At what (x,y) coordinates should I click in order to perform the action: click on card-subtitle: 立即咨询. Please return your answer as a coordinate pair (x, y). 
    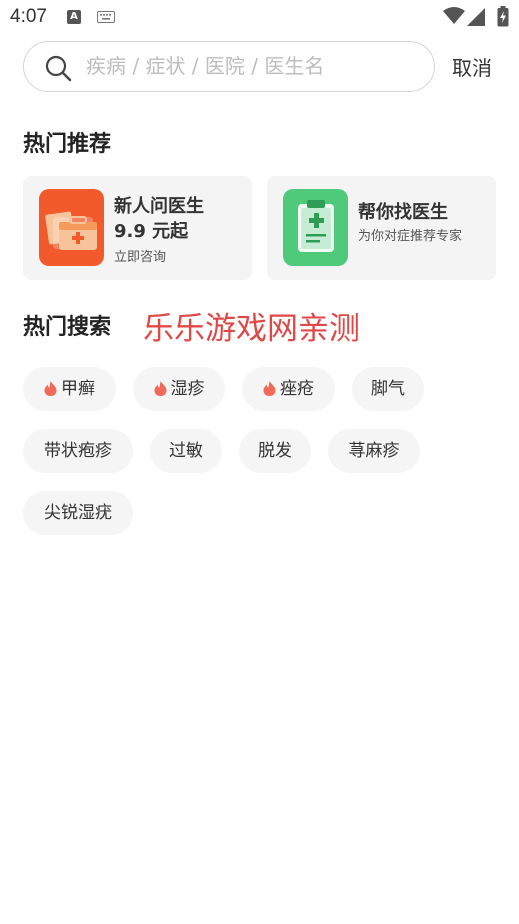
    Looking at the image, I should click on (140, 257).